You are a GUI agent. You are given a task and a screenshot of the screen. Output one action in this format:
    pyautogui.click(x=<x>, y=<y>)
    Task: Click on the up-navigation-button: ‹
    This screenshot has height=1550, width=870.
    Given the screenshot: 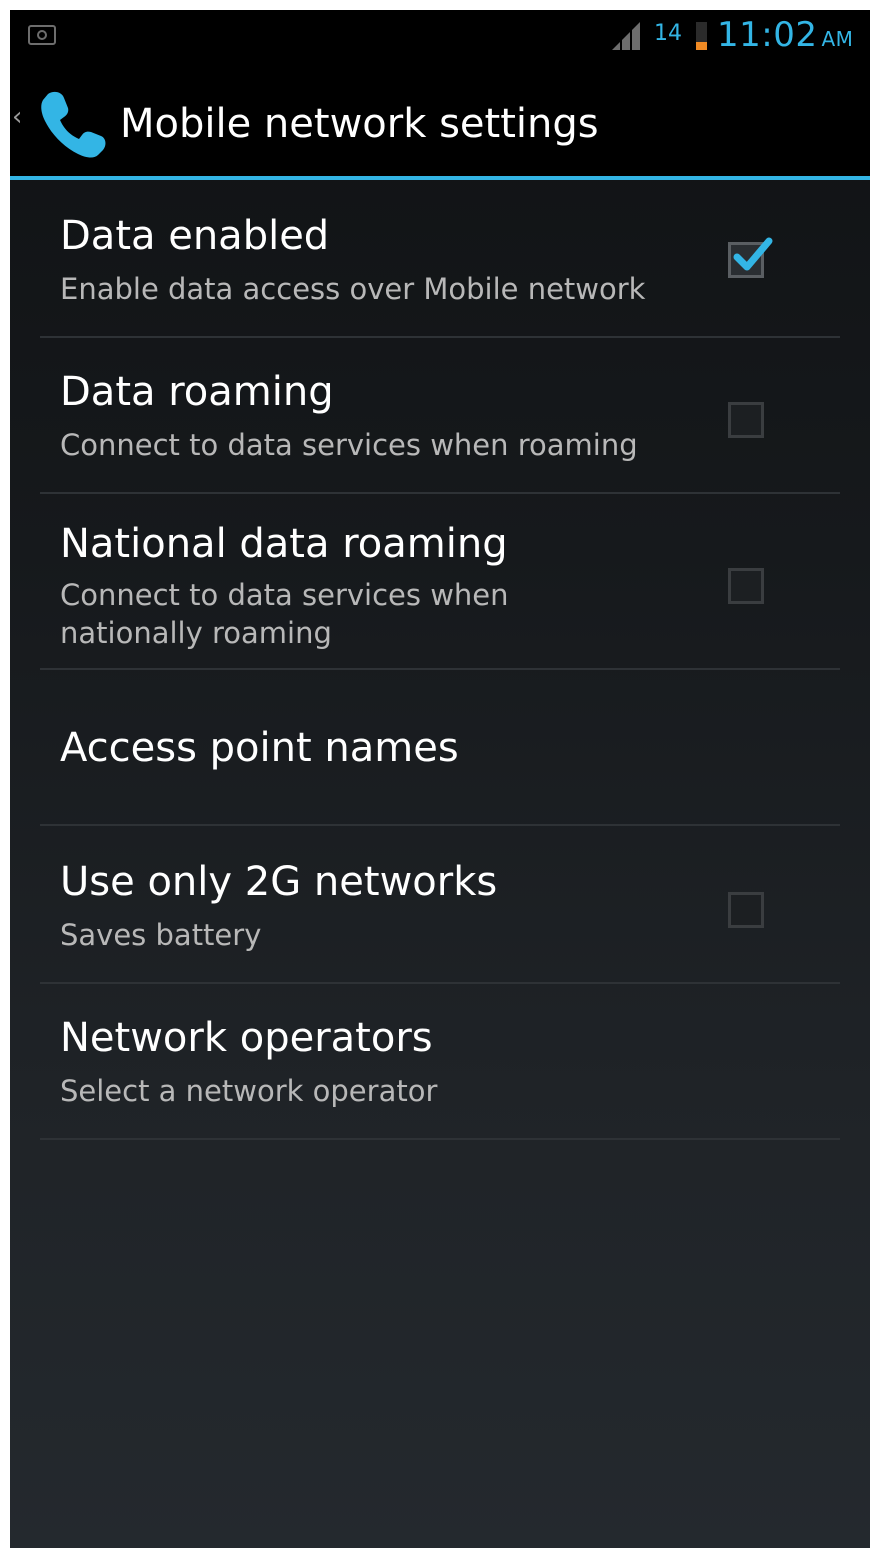 What is the action you would take?
    pyautogui.click(x=17, y=117)
    